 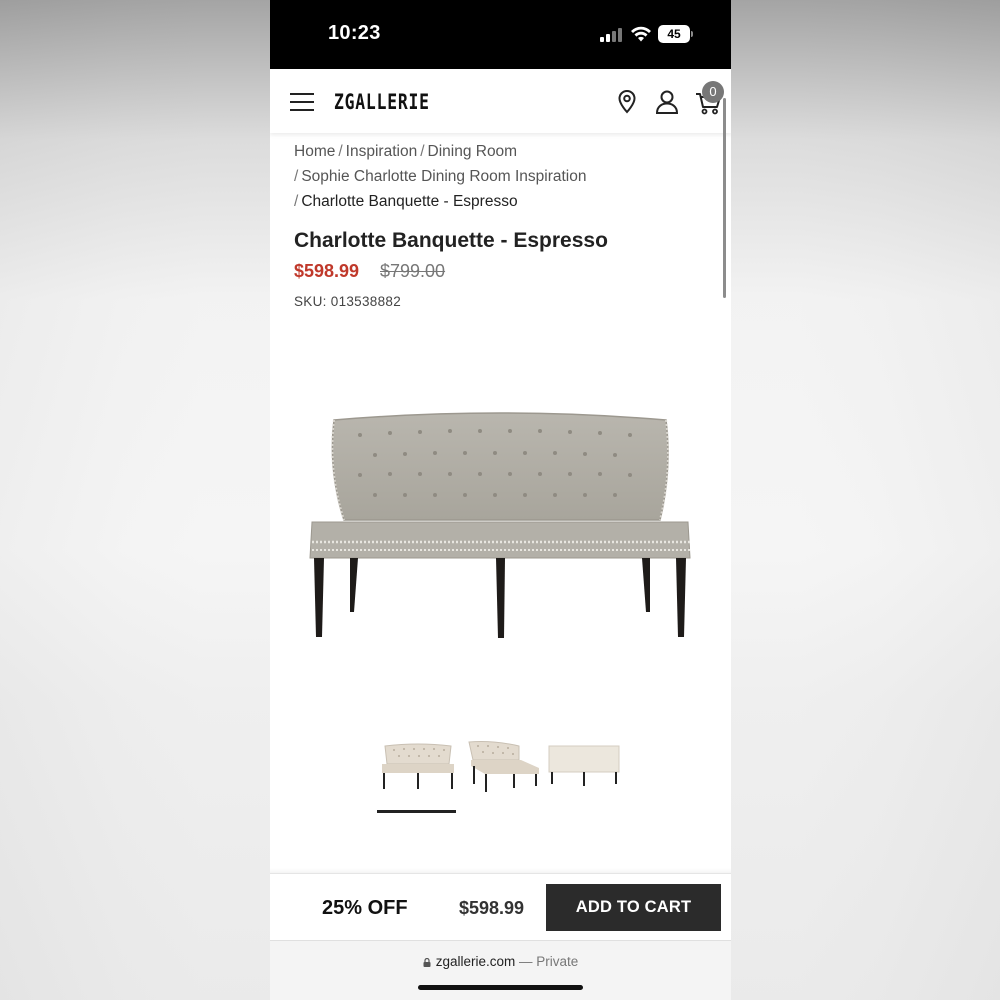 What do you see at coordinates (302, 102) in the screenshot?
I see `hamburger-menu-icon` at bounding box center [302, 102].